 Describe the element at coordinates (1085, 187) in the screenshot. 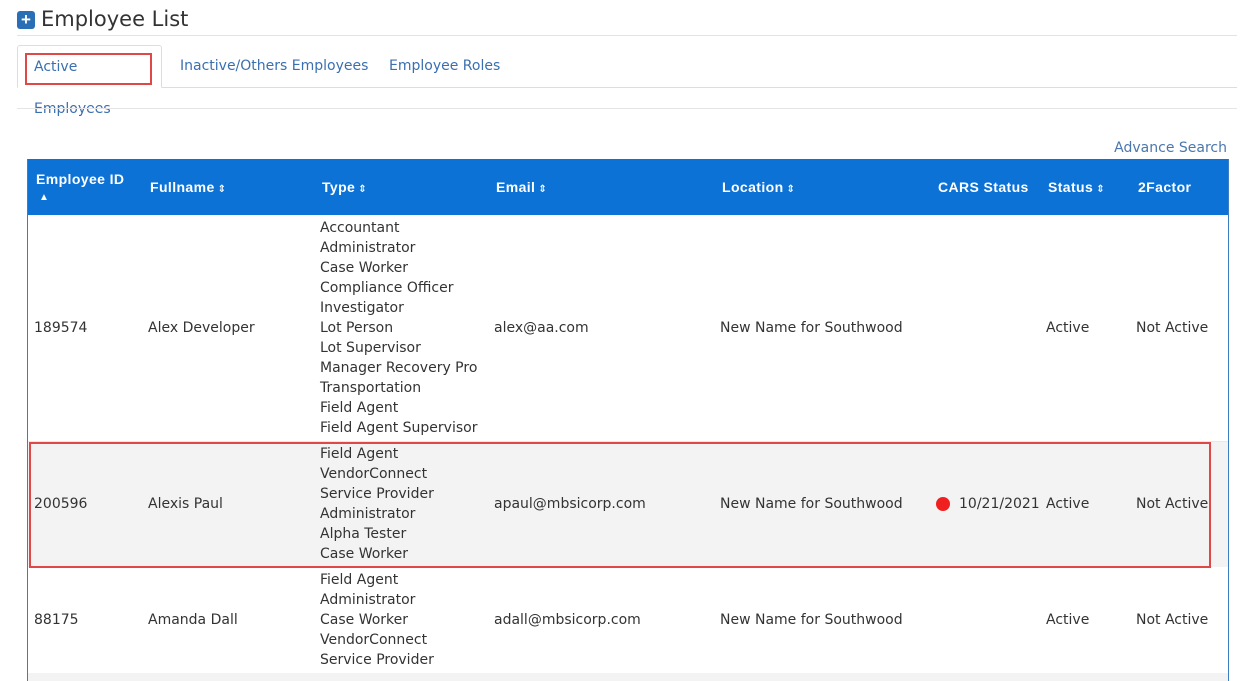

I see `header-status: Status ⇕` at that location.